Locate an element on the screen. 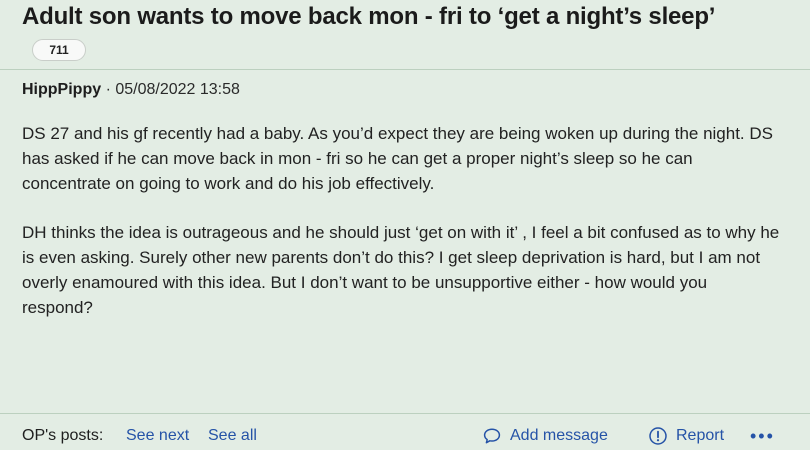 The image size is (810, 450). report-button: Report is located at coordinates (686, 436).